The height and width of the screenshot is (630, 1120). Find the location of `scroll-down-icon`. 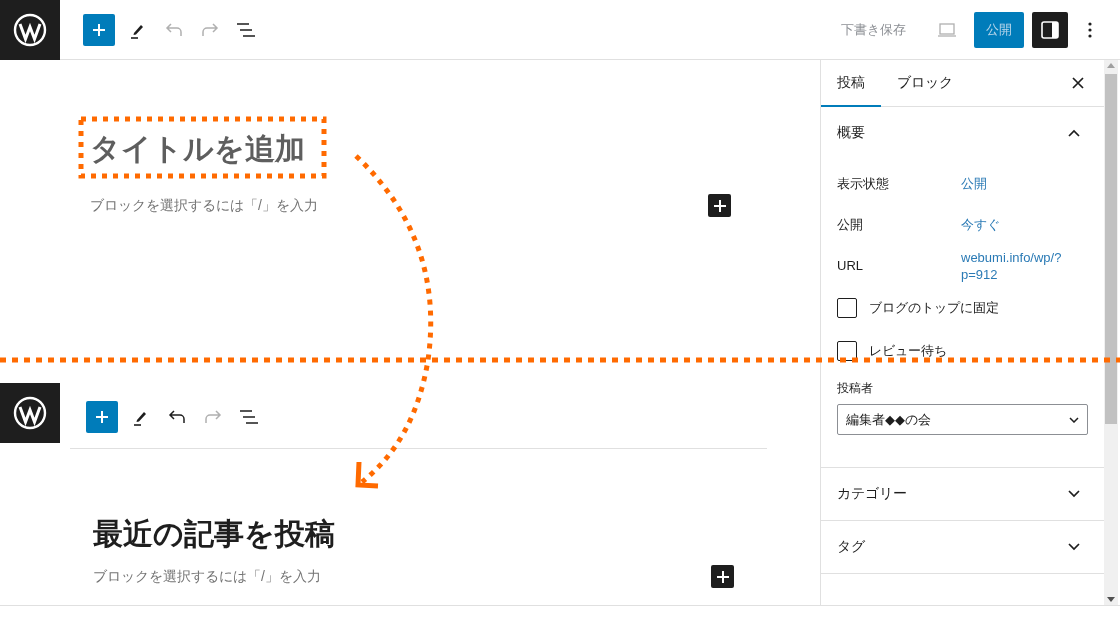

scroll-down-icon is located at coordinates (1111, 599).